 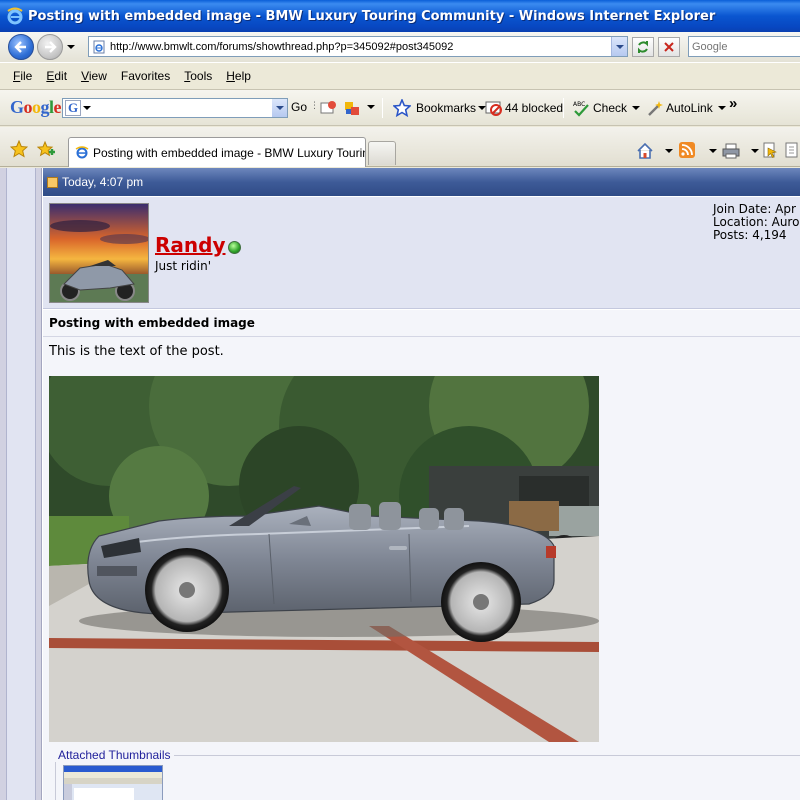 I want to click on post-username: Randy, so click(x=190, y=245).